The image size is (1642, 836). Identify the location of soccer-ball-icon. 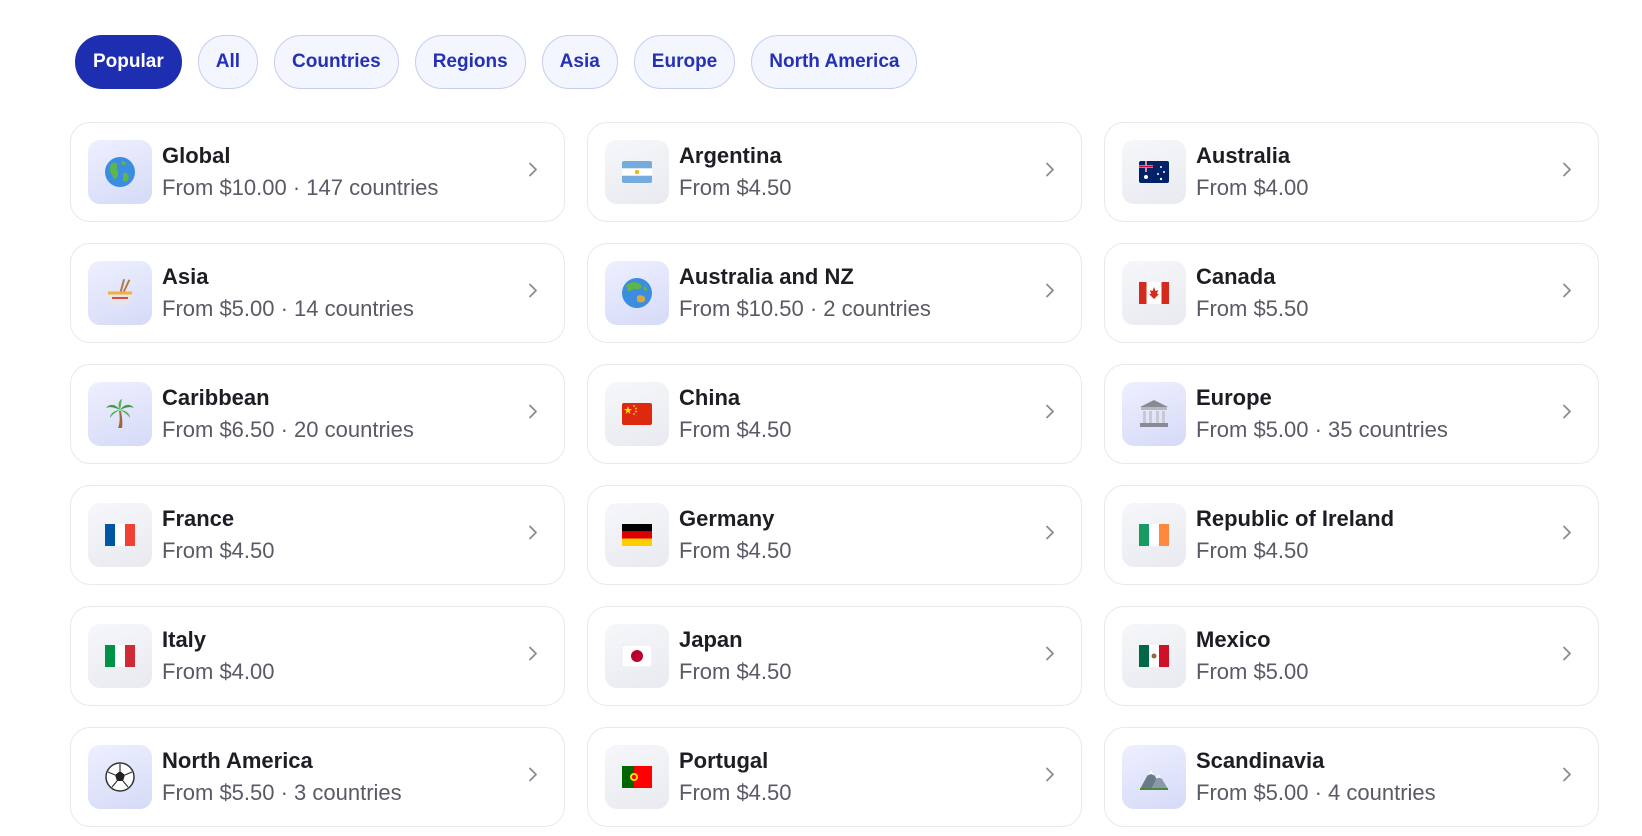
(120, 777).